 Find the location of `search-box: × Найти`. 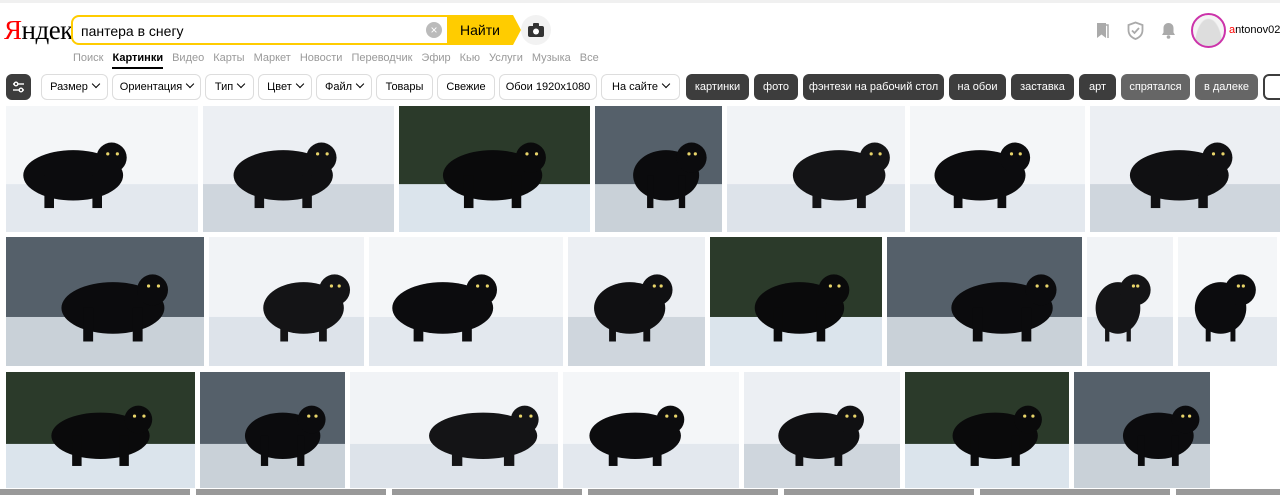

search-box: × Найти is located at coordinates (296, 30).